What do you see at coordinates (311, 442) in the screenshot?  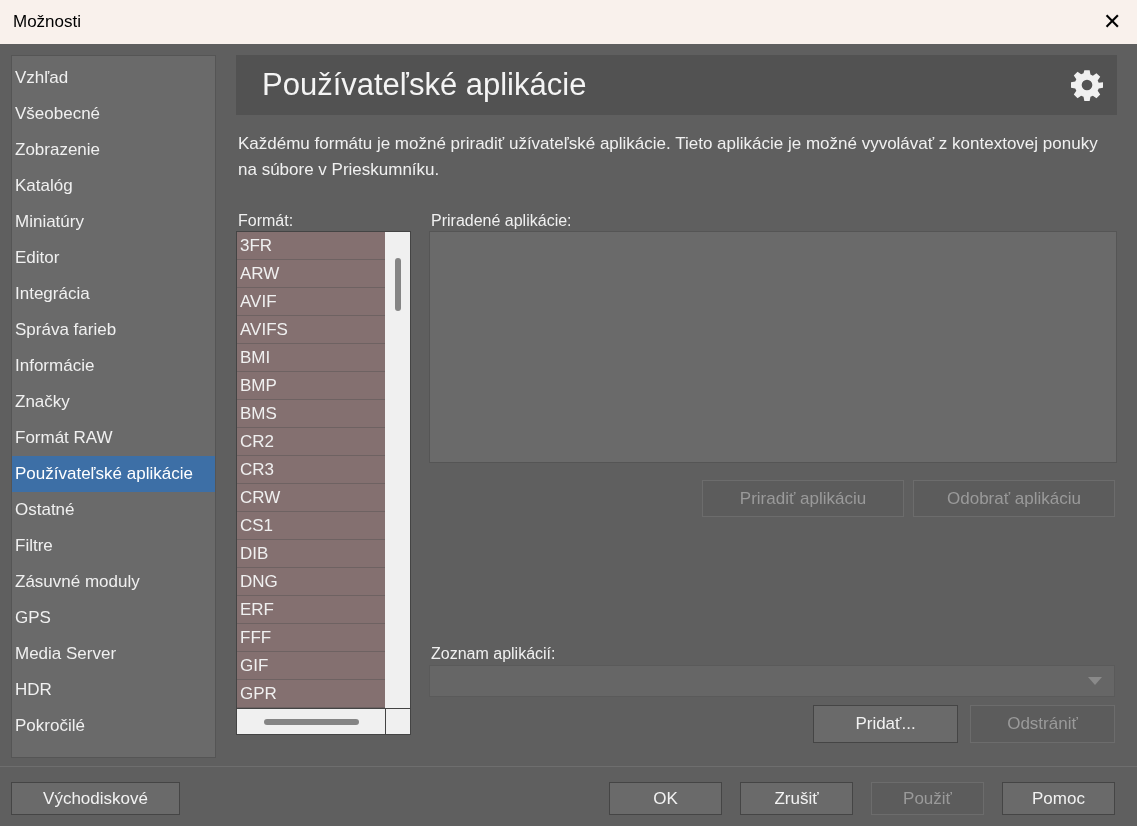 I see `format-item: CR2` at bounding box center [311, 442].